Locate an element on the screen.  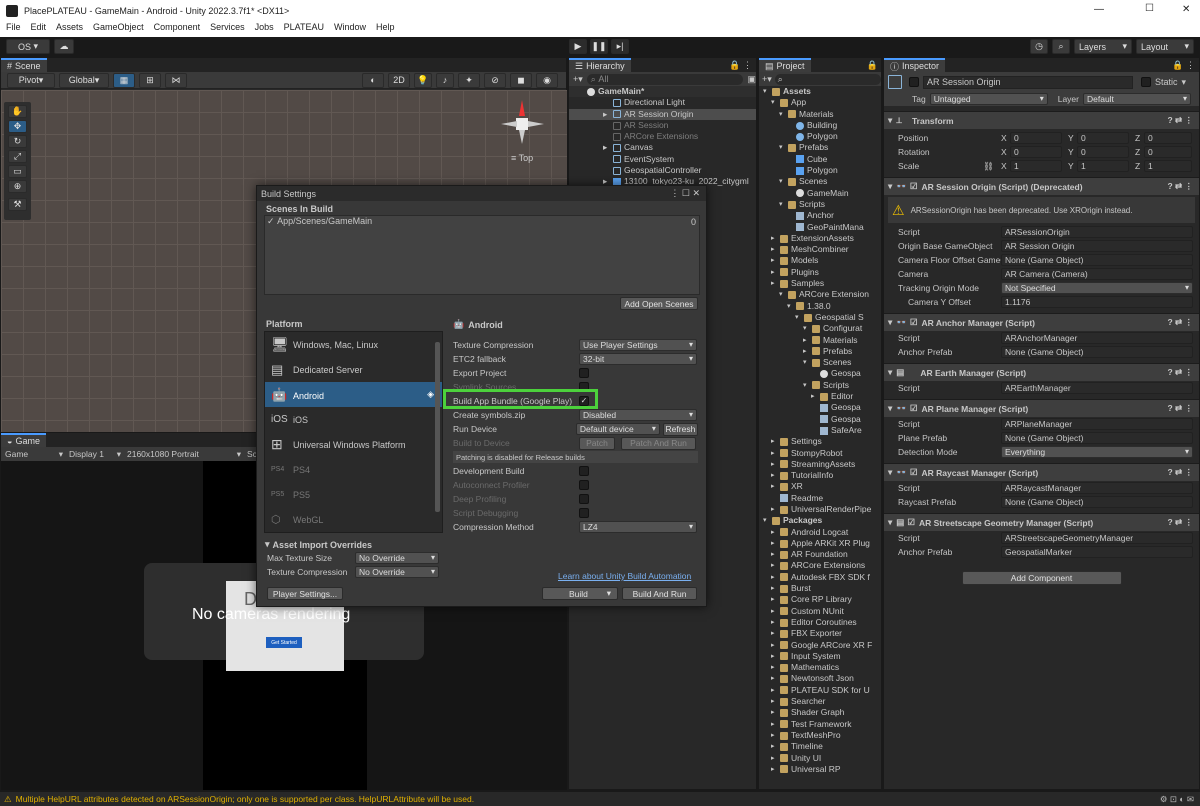
project-item: ▸ Autodesk FBX SDK f is located at coordinates (820, 577).